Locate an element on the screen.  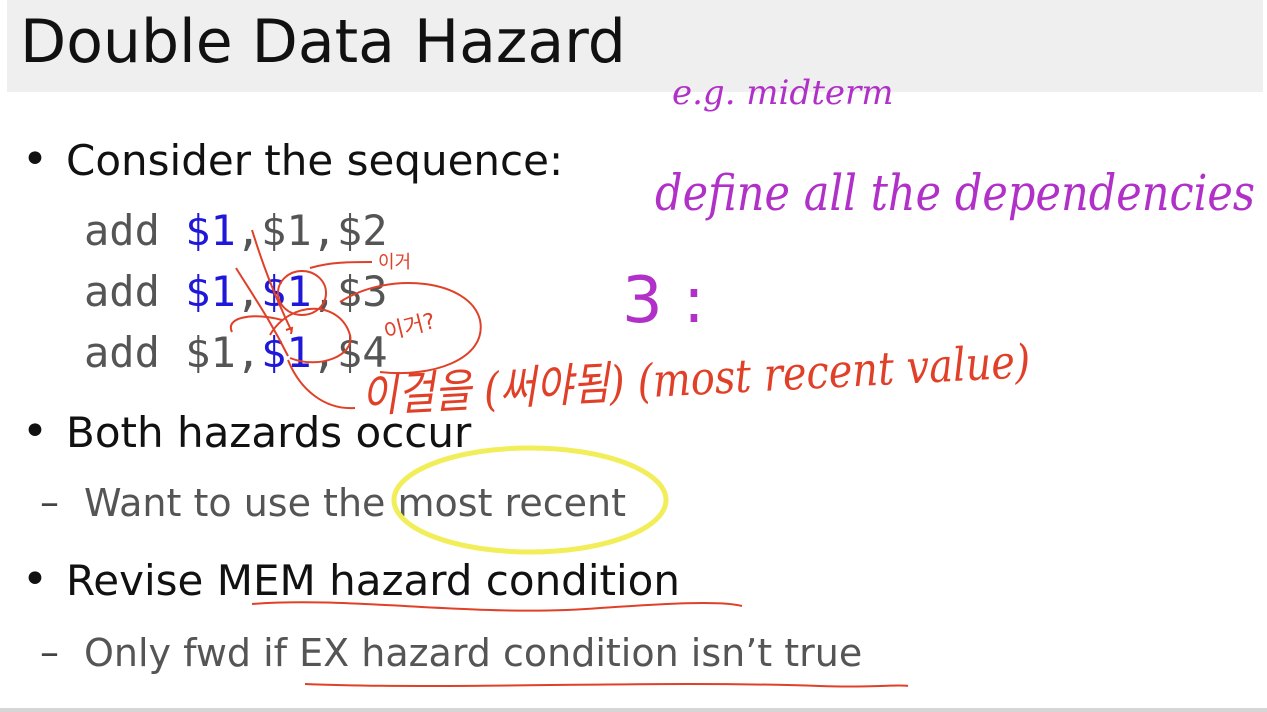
note-define-dependencies: define all the dependencies is located at coordinates (955, 193).